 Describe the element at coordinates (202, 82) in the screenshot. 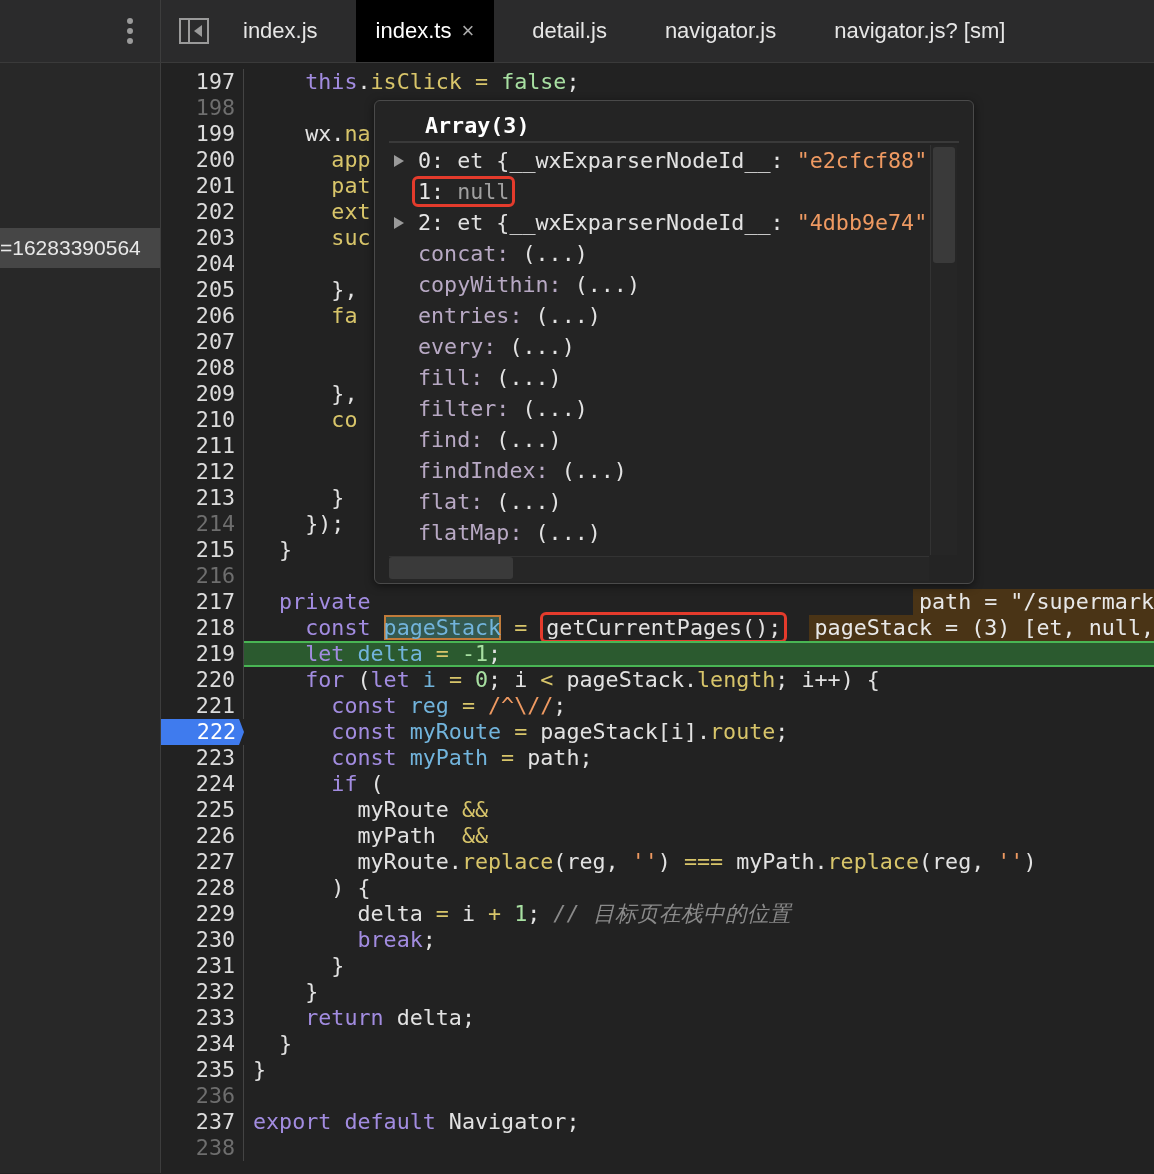

I see `line-number: 197` at that location.